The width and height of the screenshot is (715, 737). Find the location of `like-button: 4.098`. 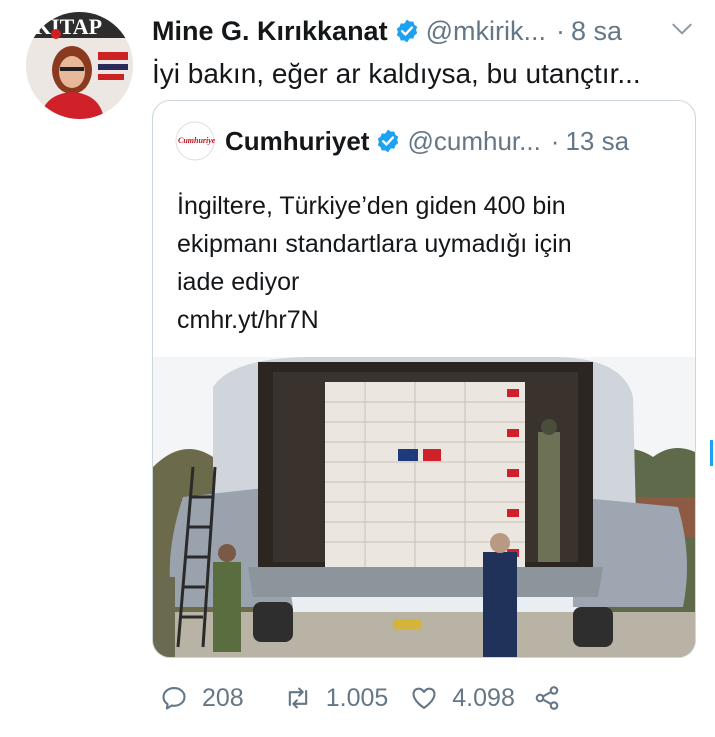

like-button: 4.098 is located at coordinates (462, 698).